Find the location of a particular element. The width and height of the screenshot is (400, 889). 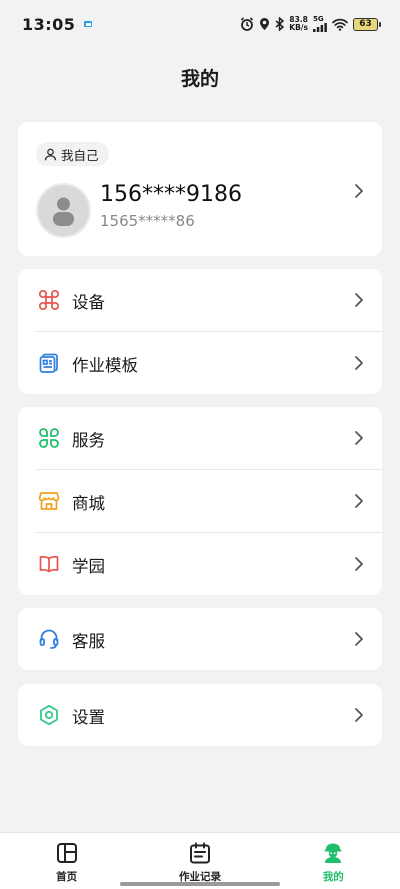

settings-hexagon-icon is located at coordinates (49, 715).